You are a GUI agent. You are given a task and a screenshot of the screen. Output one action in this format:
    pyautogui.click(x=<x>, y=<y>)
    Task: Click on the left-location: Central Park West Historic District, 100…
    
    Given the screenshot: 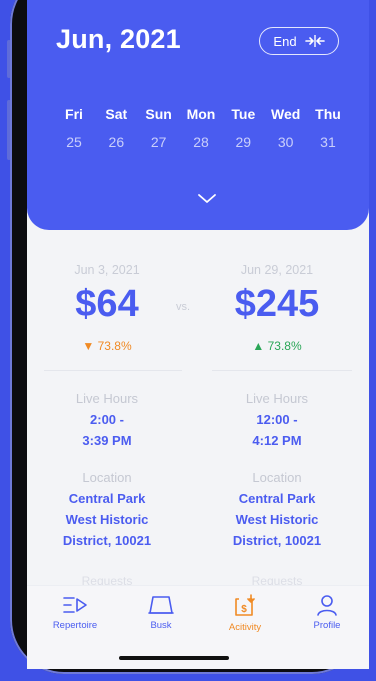 What is the action you would take?
    pyautogui.click(x=107, y=519)
    